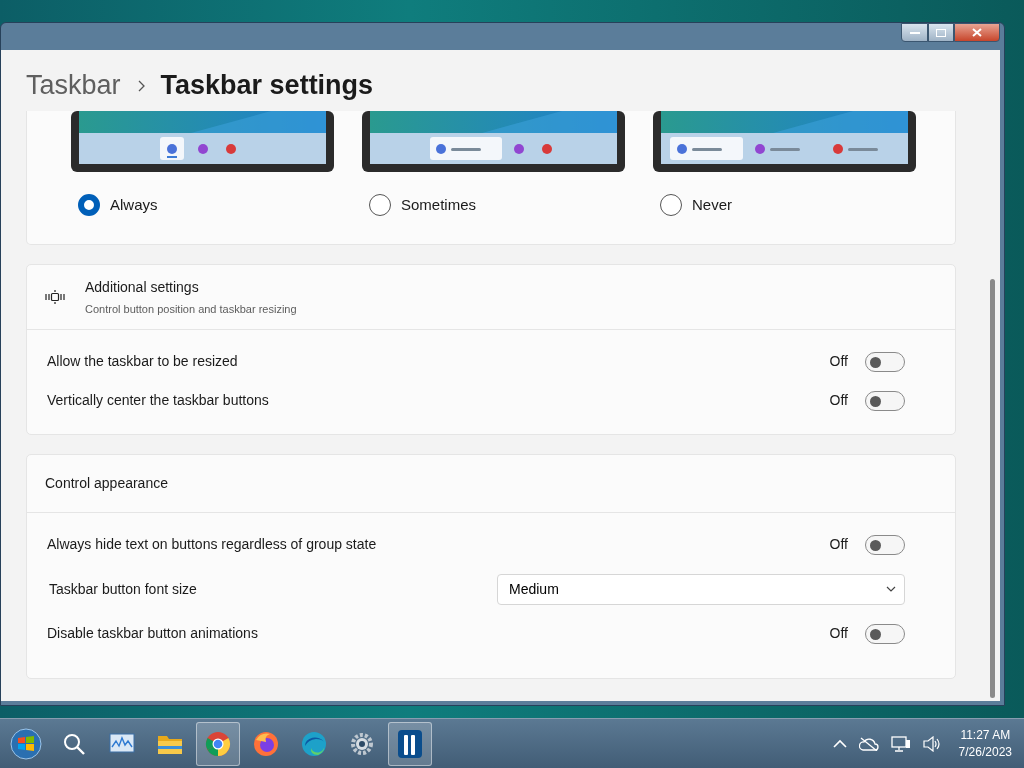 This screenshot has height=768, width=1024. I want to click on setting-label: Taskbar button font size, so click(123, 589).